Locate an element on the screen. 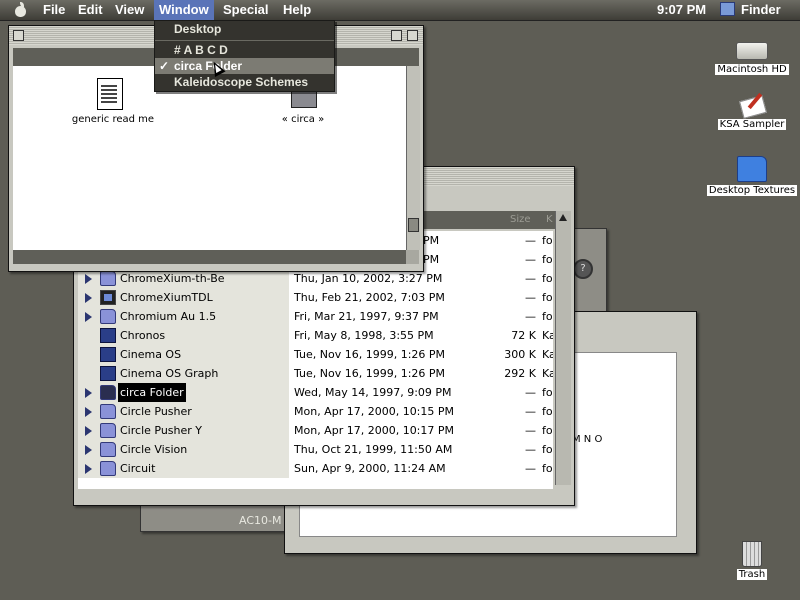 The width and height of the screenshot is (800, 600). menu-clock: 9:07 PM is located at coordinates (681, 10).